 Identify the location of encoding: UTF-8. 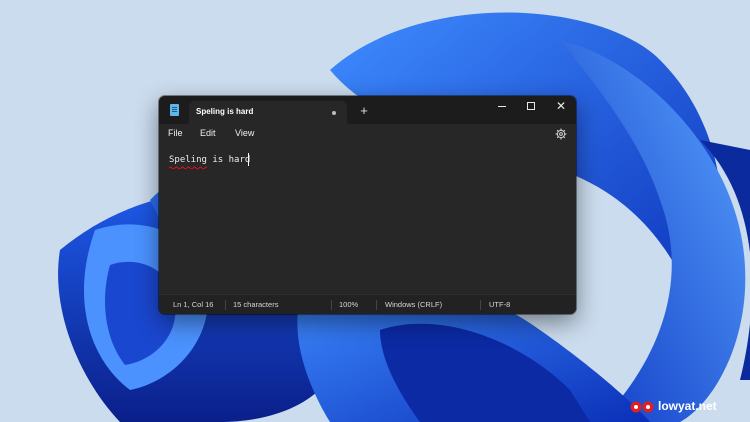
(499, 304).